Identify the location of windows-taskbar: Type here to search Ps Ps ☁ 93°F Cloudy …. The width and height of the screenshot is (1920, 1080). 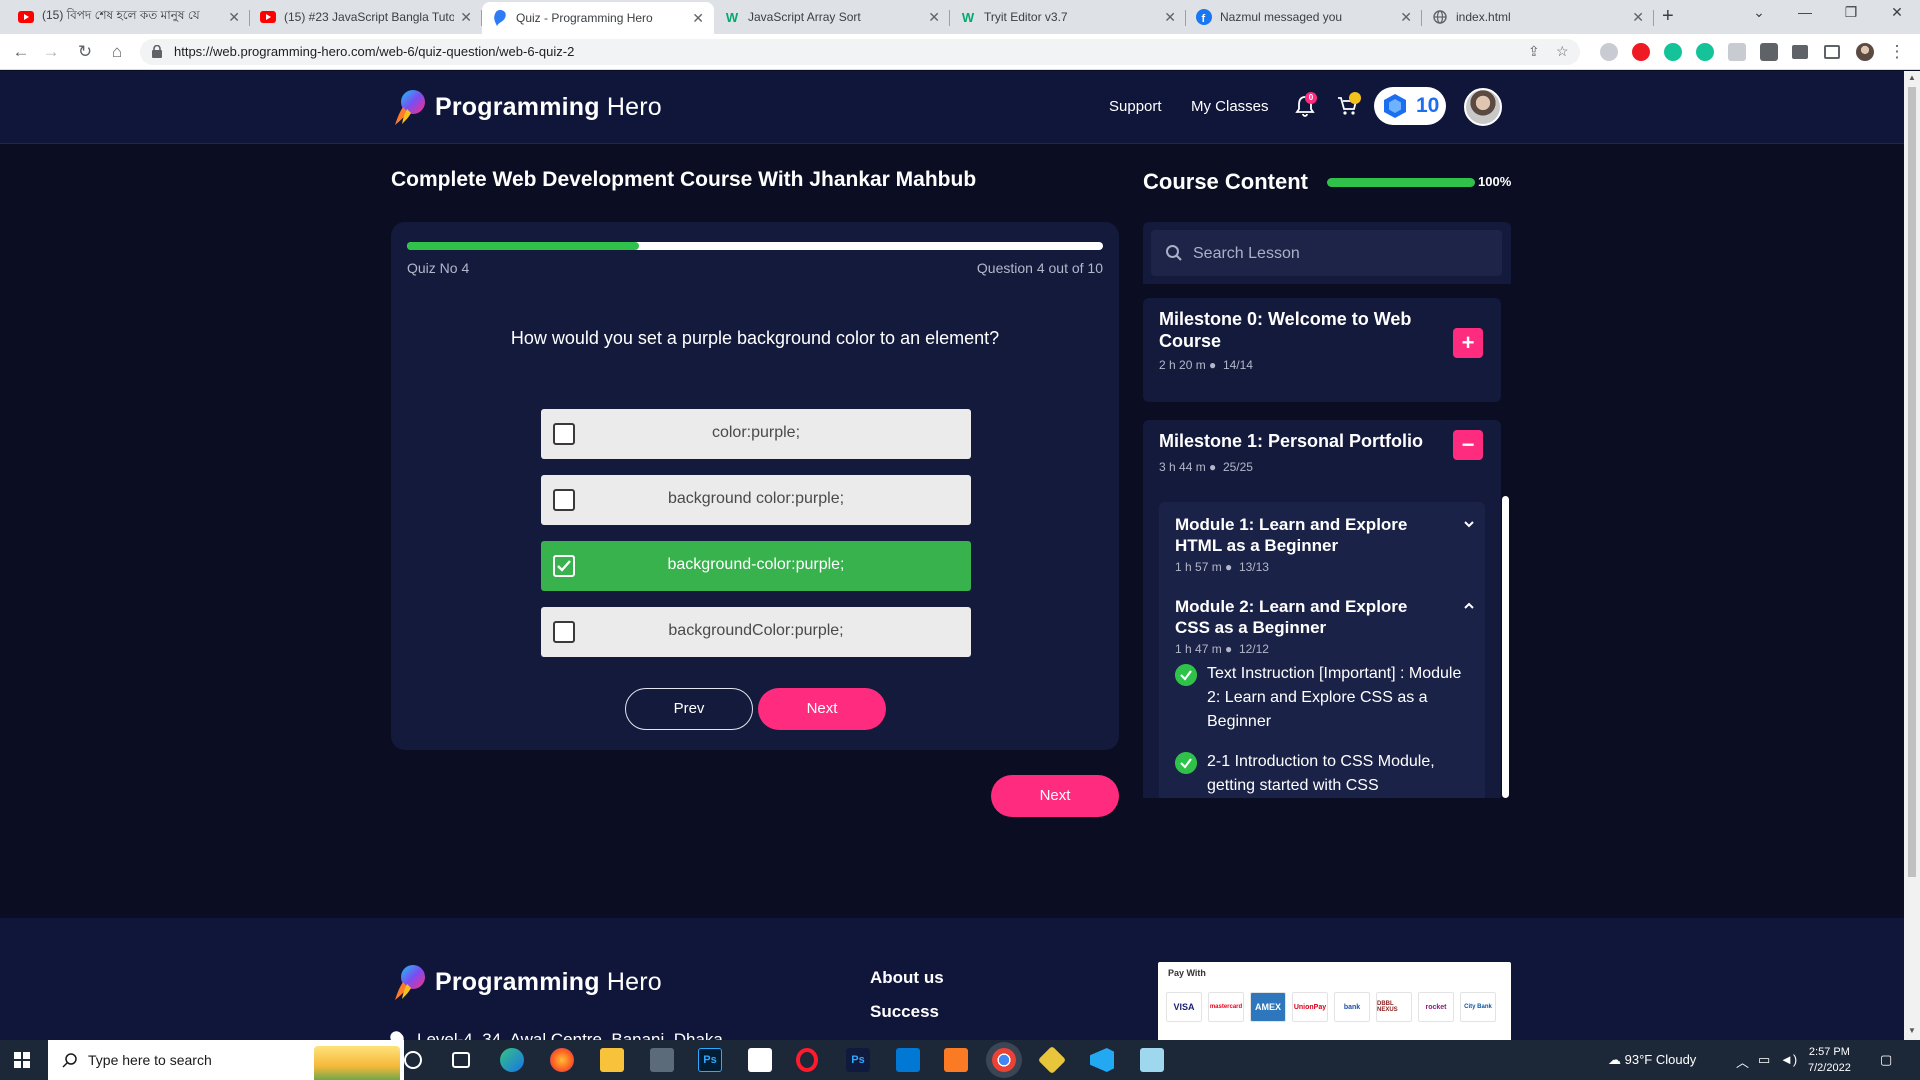
(960, 1060).